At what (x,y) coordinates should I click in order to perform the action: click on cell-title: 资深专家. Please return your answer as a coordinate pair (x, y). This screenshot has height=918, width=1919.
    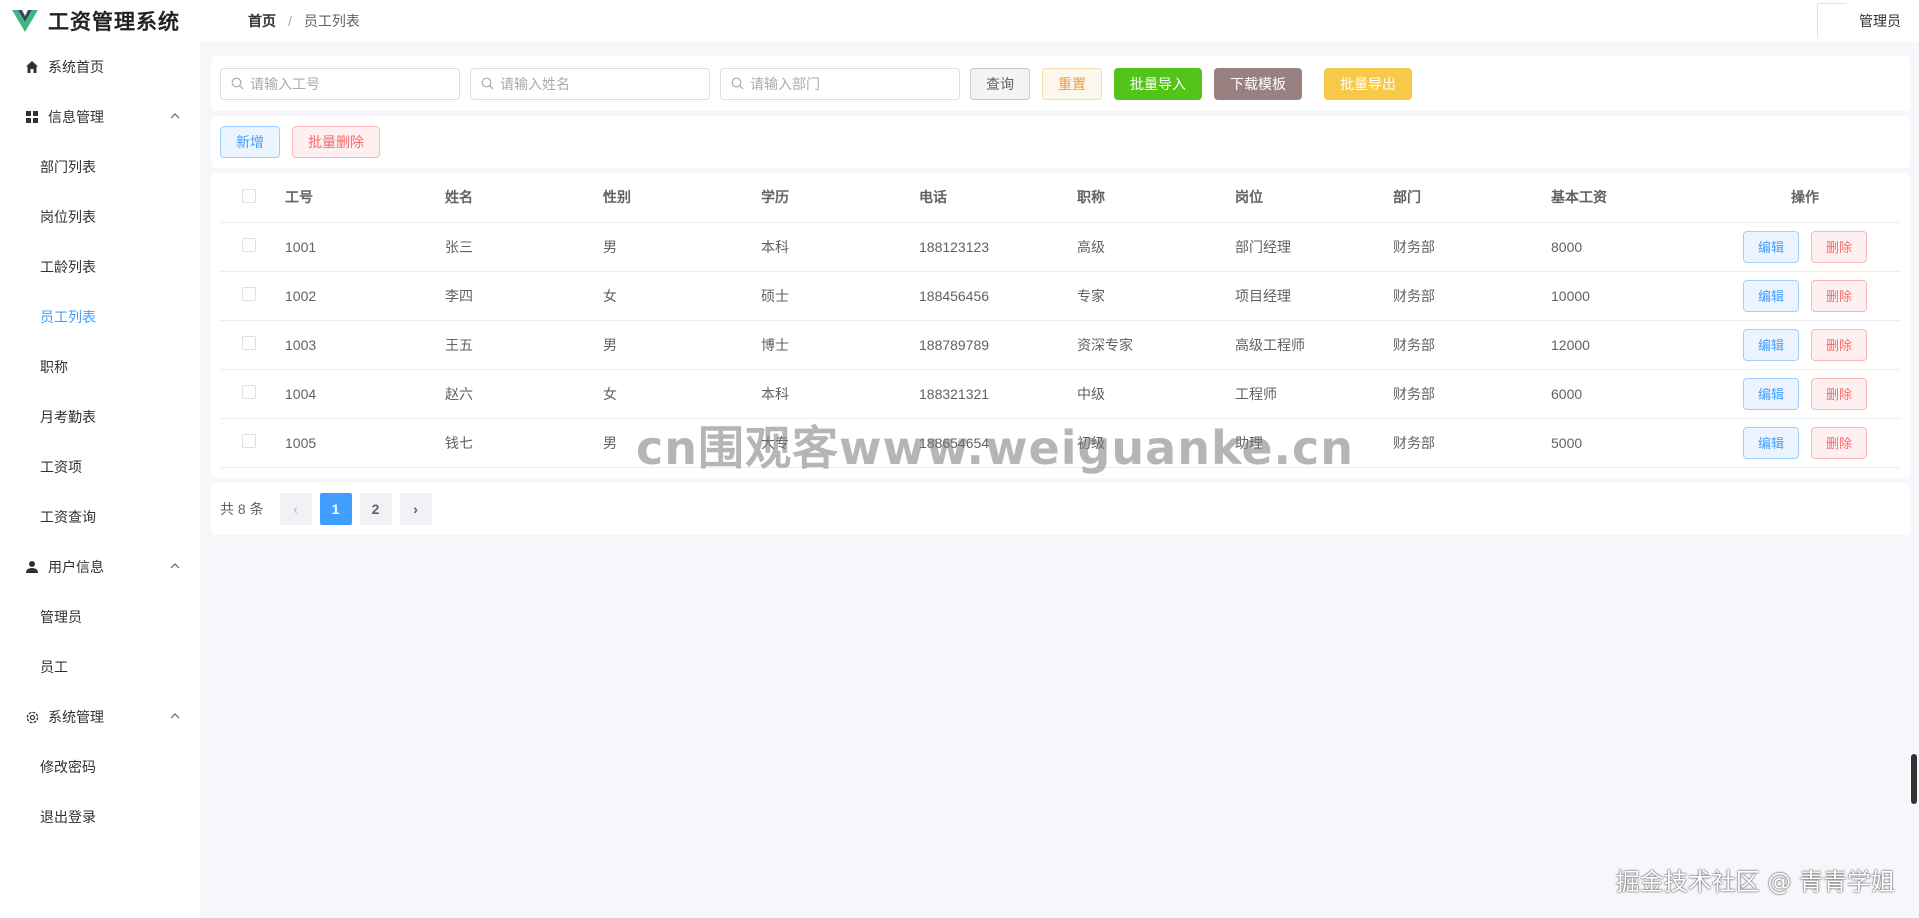
    Looking at the image, I should click on (1156, 345).